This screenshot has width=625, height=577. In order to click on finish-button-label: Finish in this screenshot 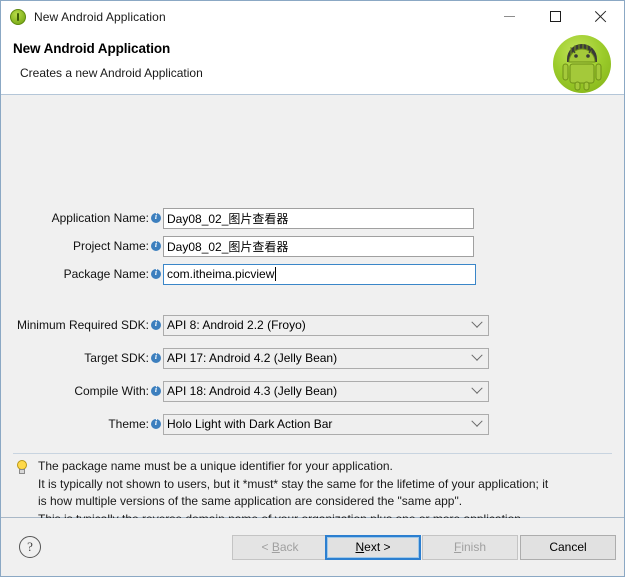, I will do `click(470, 547)`.